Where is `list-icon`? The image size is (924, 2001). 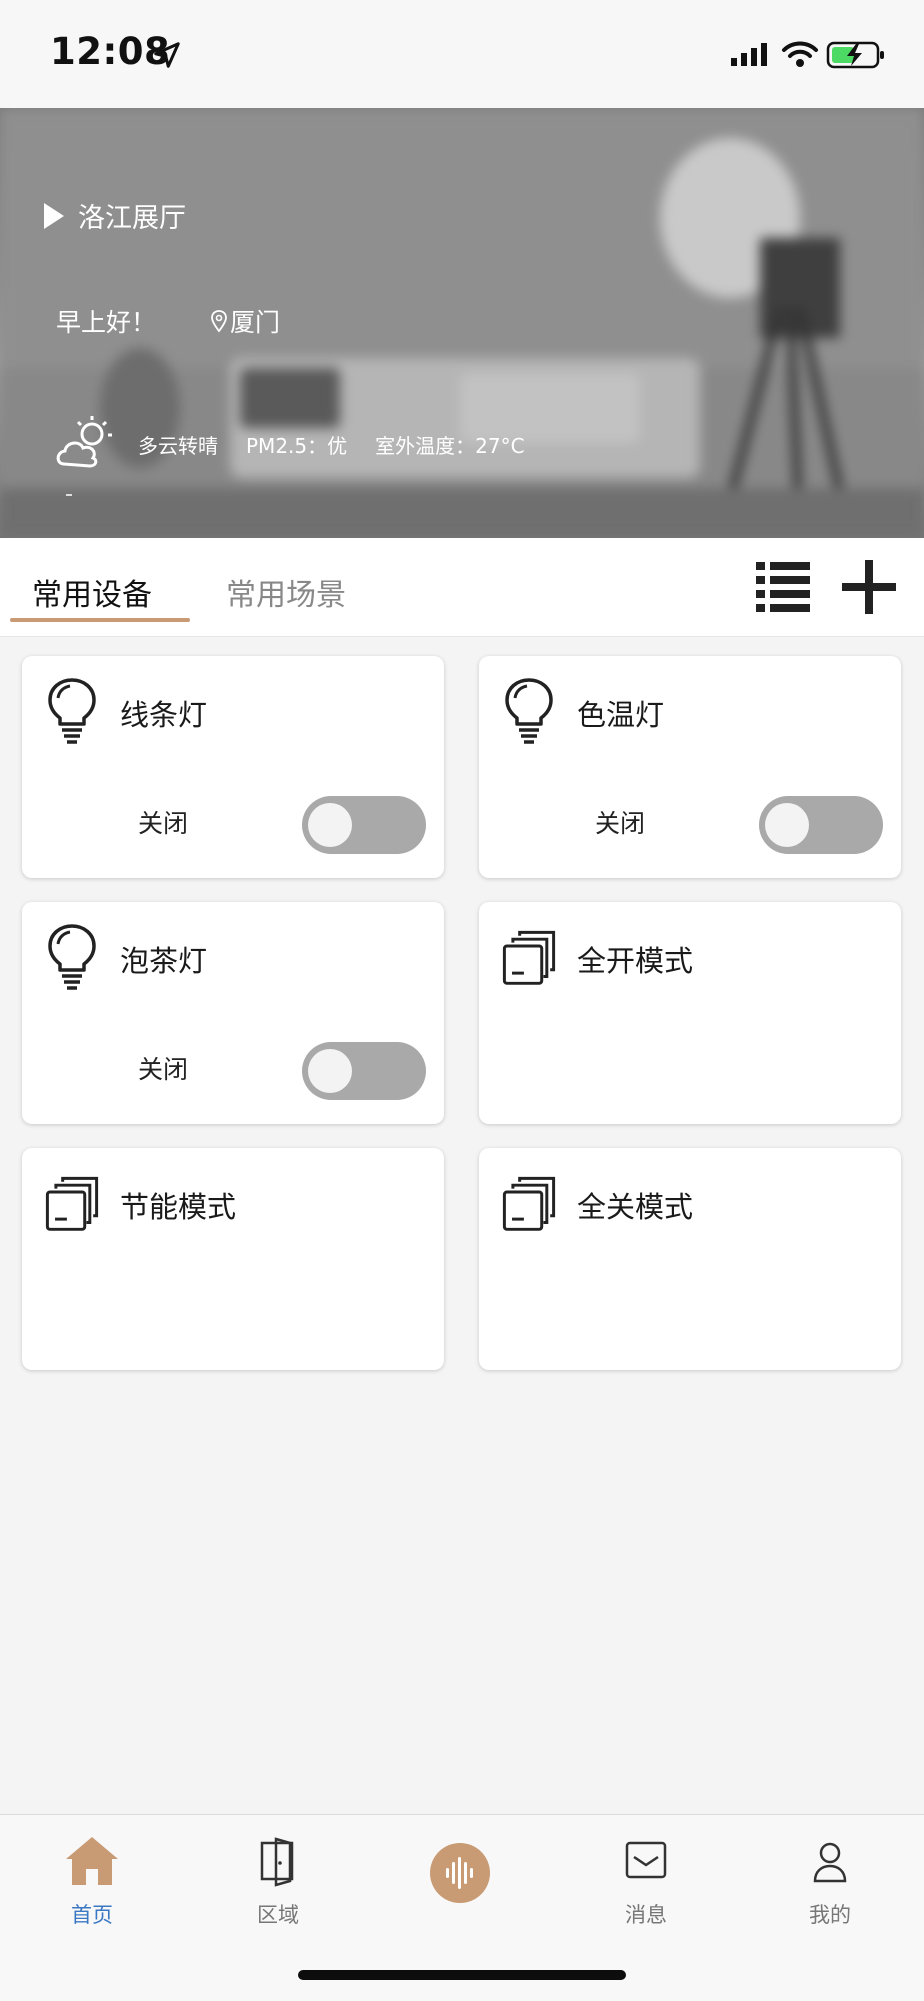 list-icon is located at coordinates (783, 586).